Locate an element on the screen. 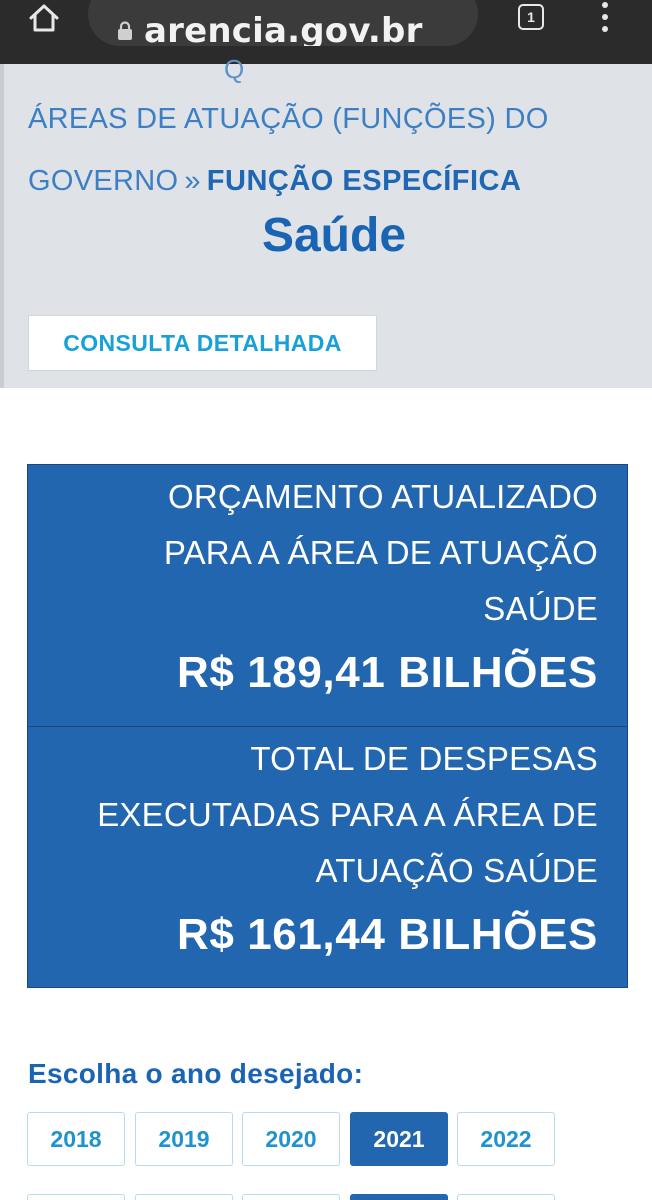 The image size is (652, 1200). year-button-2021: 2021 is located at coordinates (399, 1139).